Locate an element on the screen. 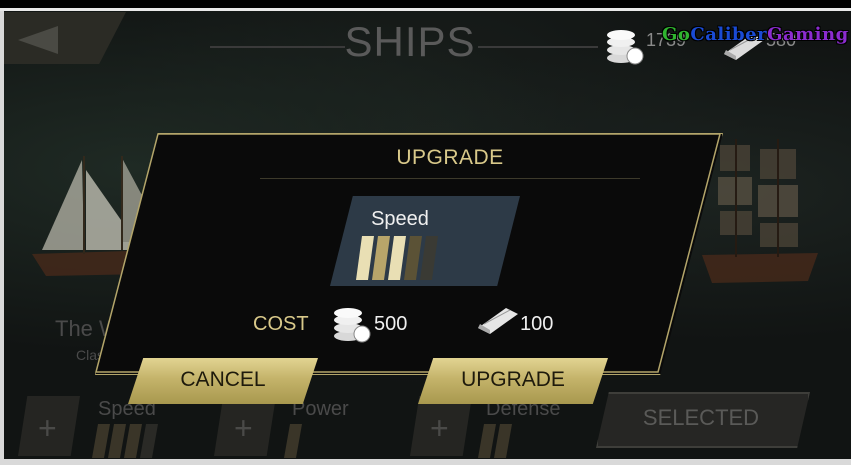 The image size is (851, 465). right-ship-image is located at coordinates (760, 211).